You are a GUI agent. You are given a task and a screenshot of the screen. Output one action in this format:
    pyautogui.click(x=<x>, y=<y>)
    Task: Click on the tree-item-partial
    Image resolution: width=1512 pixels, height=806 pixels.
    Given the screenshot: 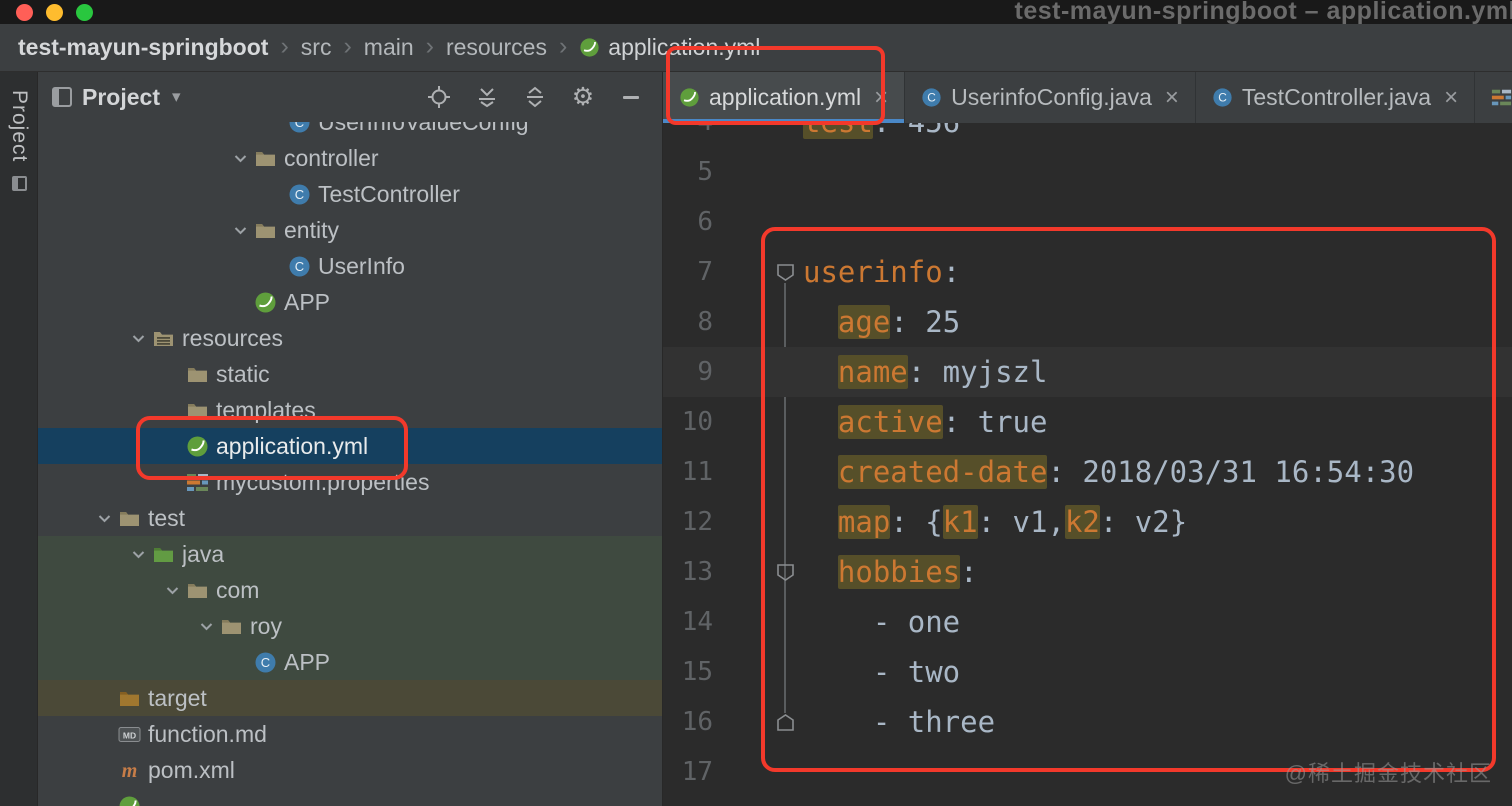 What is the action you would take?
    pyautogui.click(x=350, y=797)
    